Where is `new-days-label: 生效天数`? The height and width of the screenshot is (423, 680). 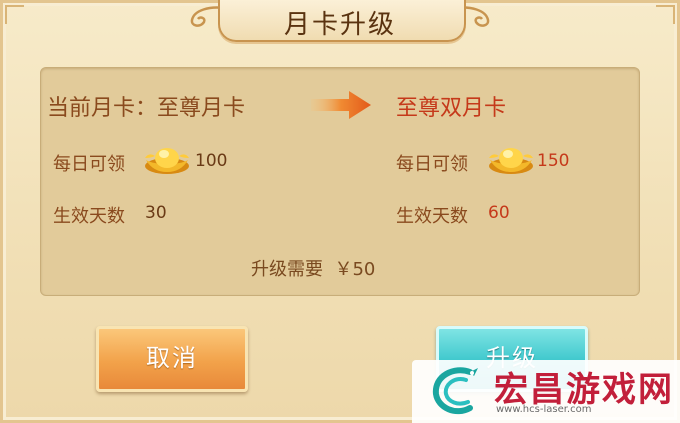
new-days-label: 生效天数 is located at coordinates (432, 216).